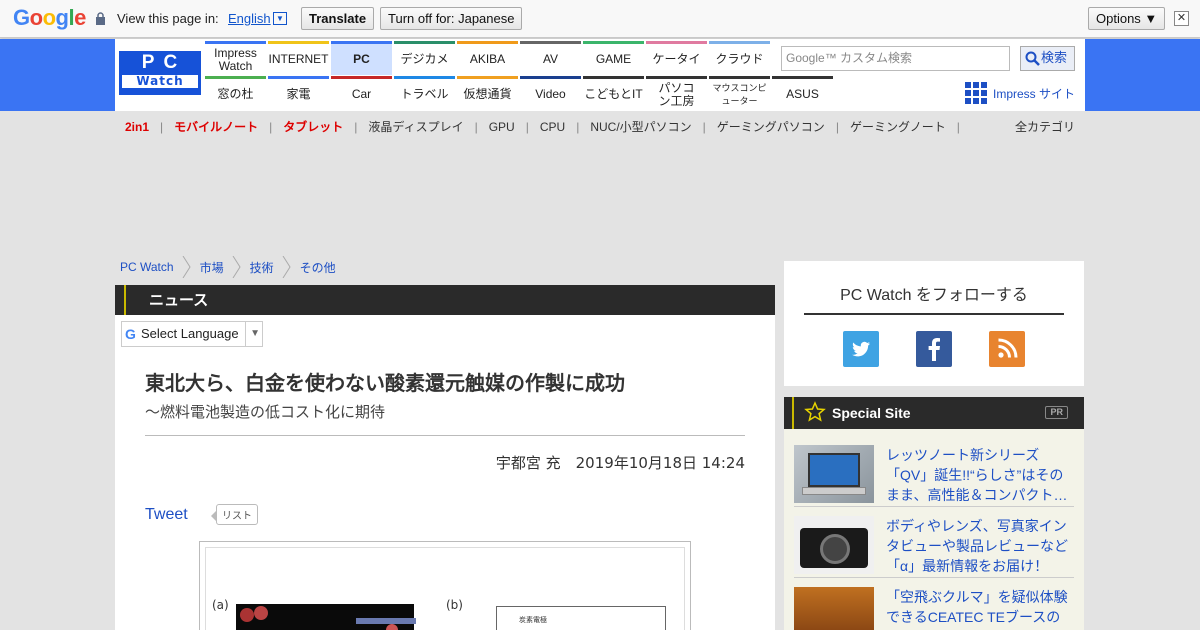  I want to click on category-link: CPU, so click(552, 127).